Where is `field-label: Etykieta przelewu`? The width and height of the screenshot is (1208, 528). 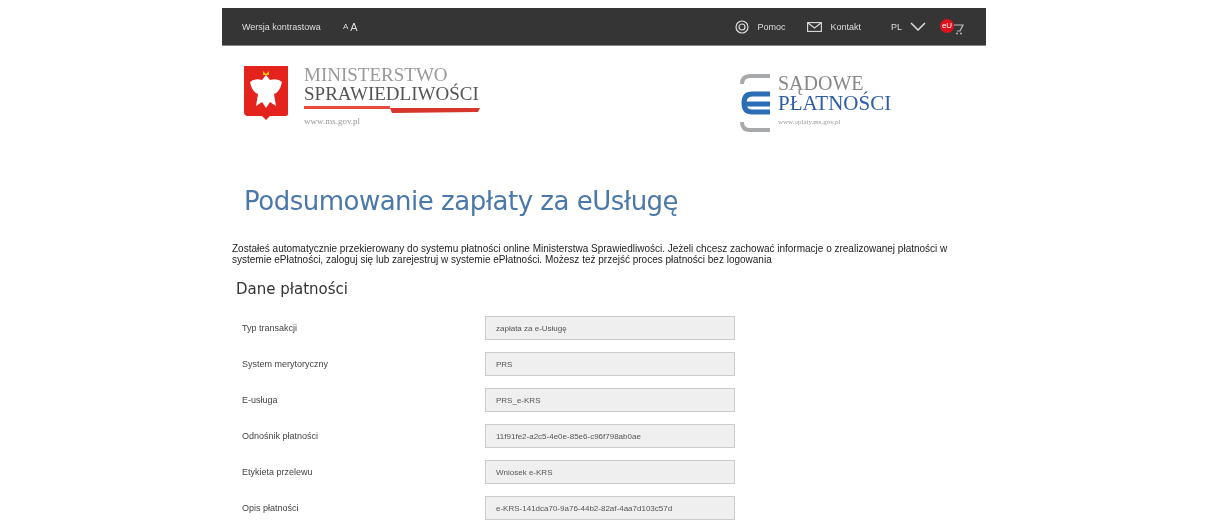 field-label: Etykieta przelewu is located at coordinates (277, 472).